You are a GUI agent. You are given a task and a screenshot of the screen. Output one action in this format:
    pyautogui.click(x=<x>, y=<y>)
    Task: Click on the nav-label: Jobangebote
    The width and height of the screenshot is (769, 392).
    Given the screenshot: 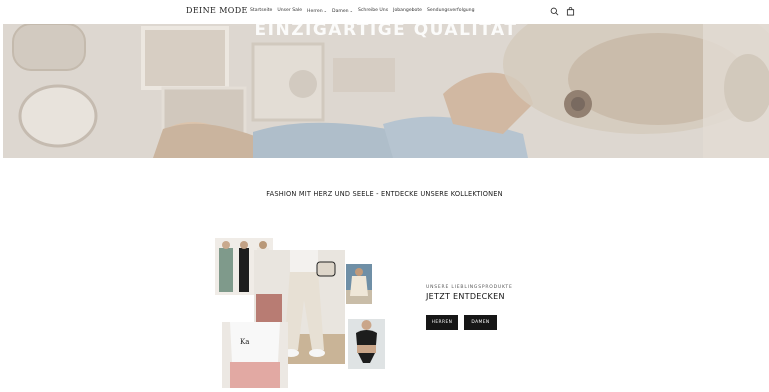 What is the action you would take?
    pyautogui.click(x=407, y=10)
    